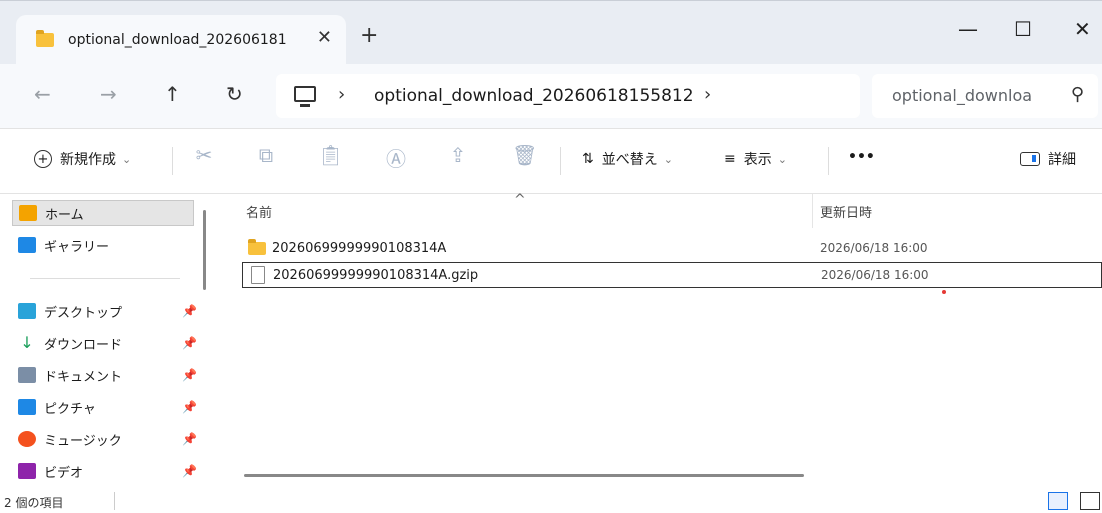 The height and width of the screenshot is (513, 1102). What do you see at coordinates (730, 159) in the screenshot?
I see `list-view-icon: ≡` at bounding box center [730, 159].